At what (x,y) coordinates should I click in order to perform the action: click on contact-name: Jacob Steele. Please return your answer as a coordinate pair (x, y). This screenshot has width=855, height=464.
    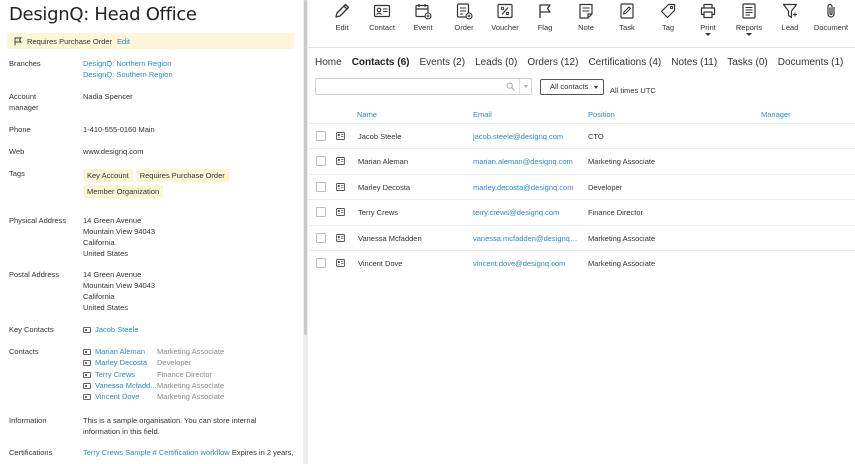
    Looking at the image, I should click on (379, 136).